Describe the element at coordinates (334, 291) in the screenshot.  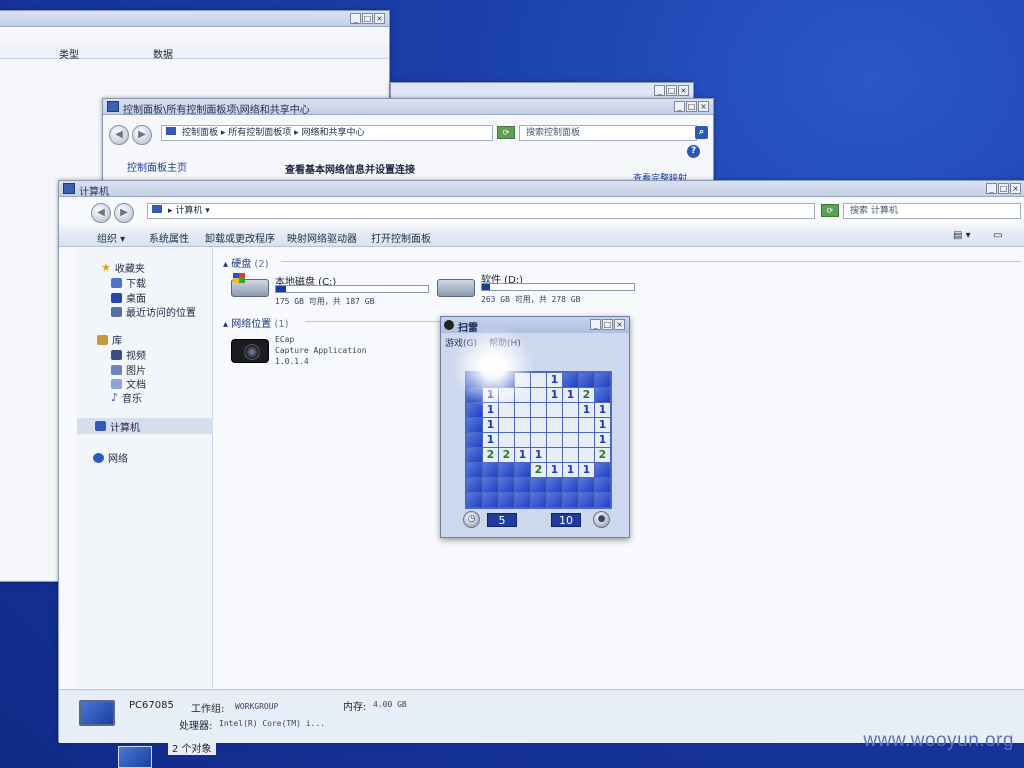
I see `drive-c: 本地磁盘 (C:) 175 GB 可用，共 187 GB` at that location.